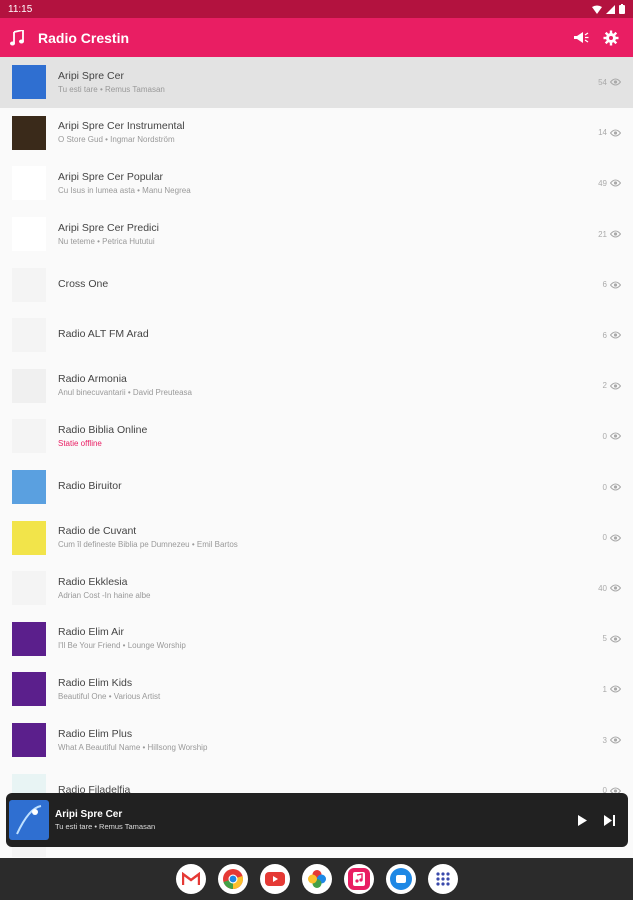  I want to click on listener-count: 0, so click(612, 487).